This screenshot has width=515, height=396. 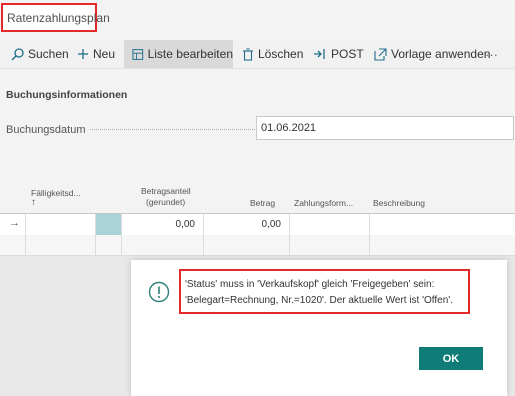 What do you see at coordinates (163, 245) in the screenshot?
I see `cell-amount-part` at bounding box center [163, 245].